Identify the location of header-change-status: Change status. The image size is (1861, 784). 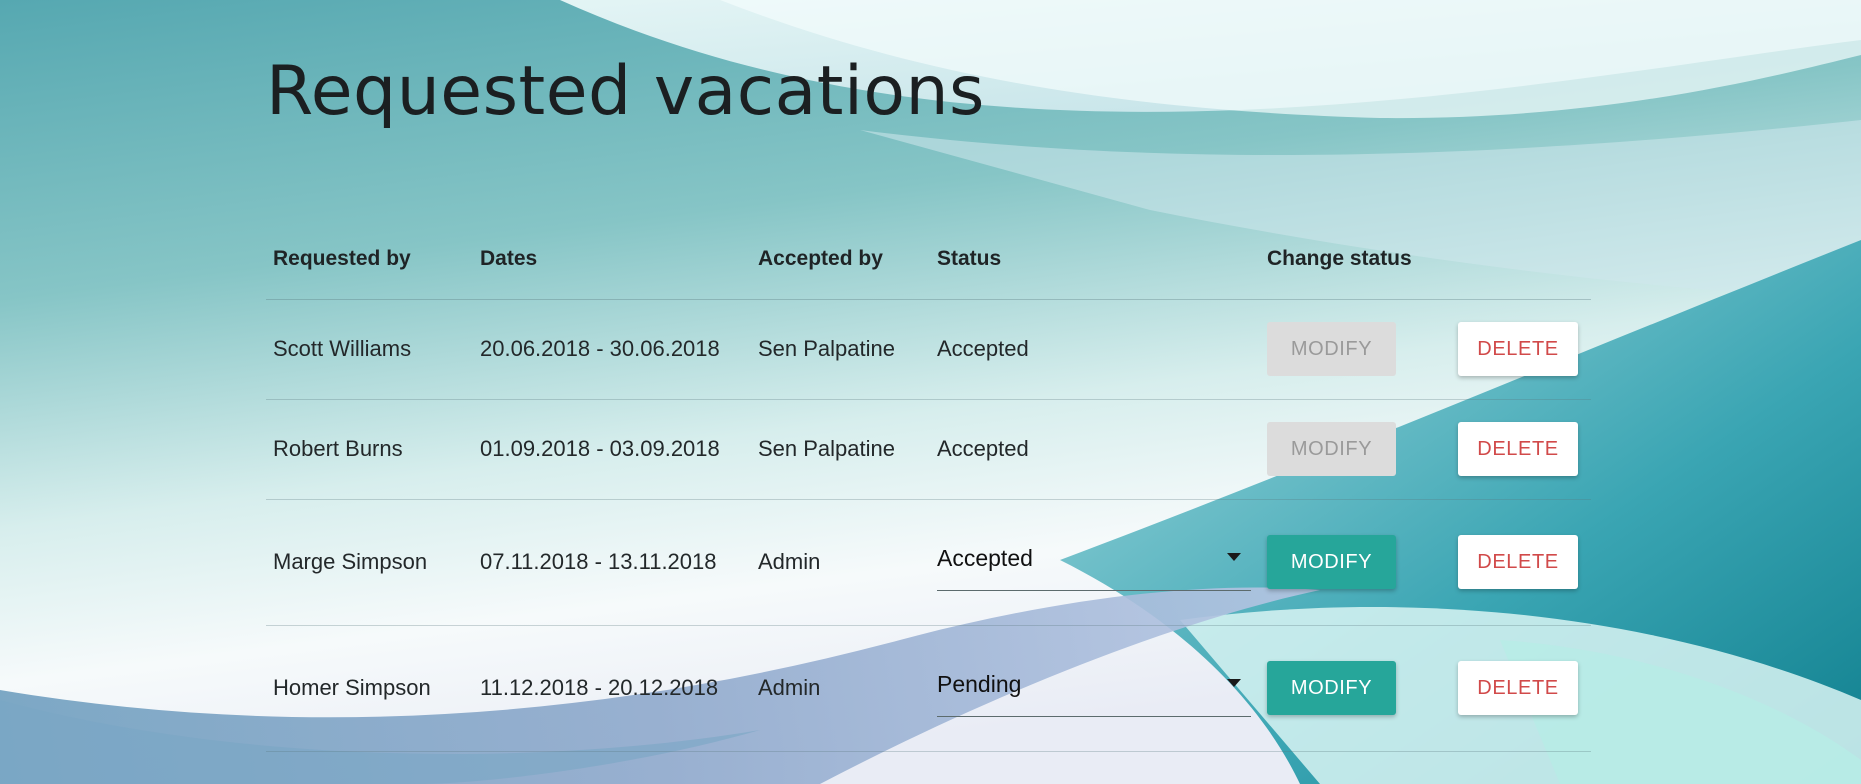
(1339, 258).